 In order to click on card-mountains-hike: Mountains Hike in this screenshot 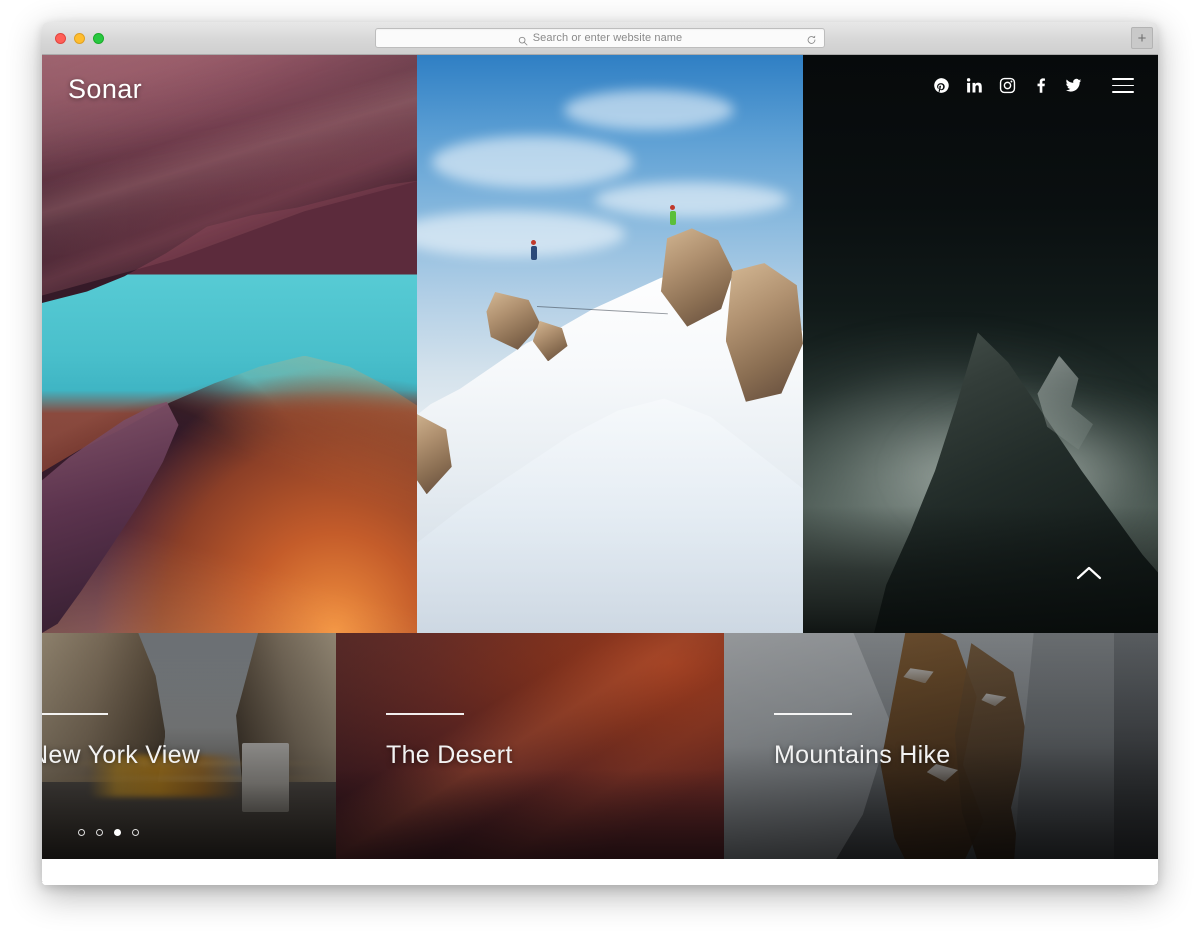, I will do `click(919, 759)`.